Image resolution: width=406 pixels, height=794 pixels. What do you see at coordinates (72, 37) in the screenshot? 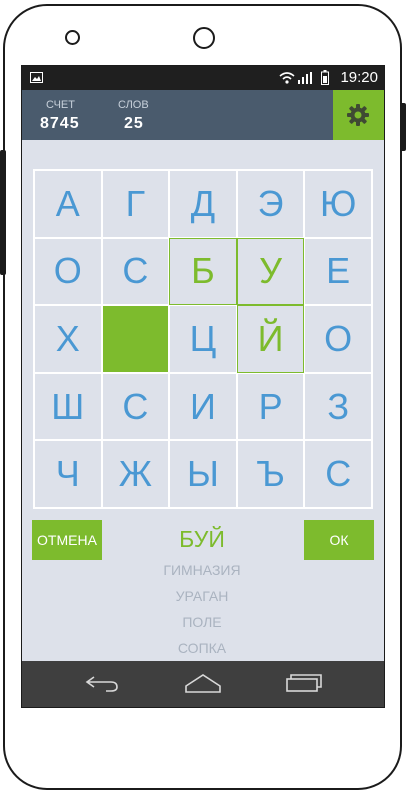
I see `front-camera` at bounding box center [72, 37].